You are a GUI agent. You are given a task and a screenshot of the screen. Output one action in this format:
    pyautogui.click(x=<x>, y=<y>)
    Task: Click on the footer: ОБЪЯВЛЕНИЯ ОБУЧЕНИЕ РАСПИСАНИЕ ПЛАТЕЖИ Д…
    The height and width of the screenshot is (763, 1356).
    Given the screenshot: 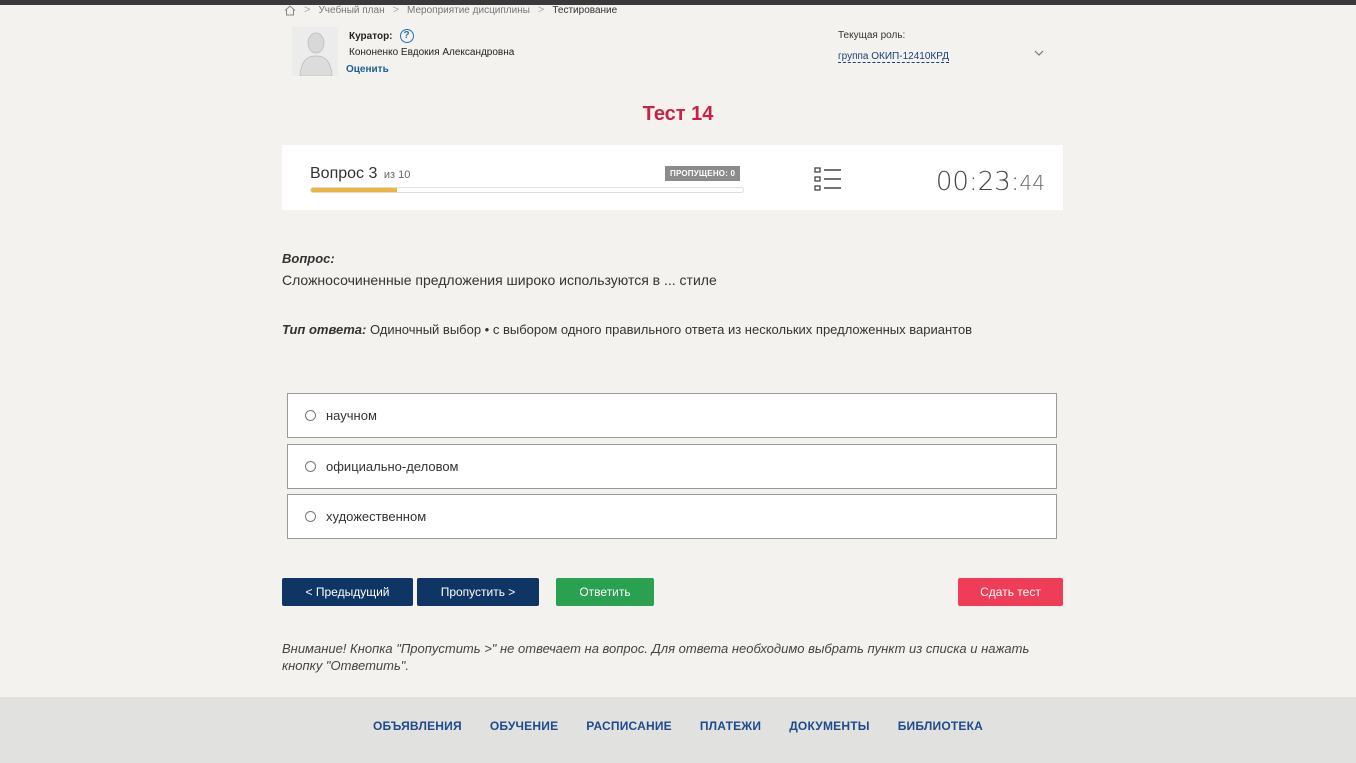 What is the action you would take?
    pyautogui.click(x=678, y=730)
    